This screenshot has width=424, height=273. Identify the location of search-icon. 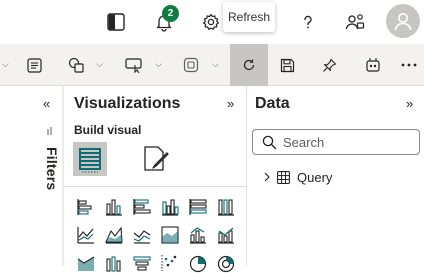
(269, 142).